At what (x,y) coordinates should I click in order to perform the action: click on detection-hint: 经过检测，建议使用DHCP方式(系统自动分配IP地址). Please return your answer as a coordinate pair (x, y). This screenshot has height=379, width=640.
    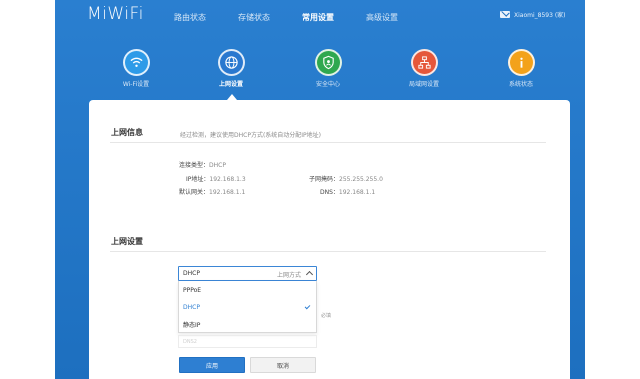
    Looking at the image, I should click on (251, 135).